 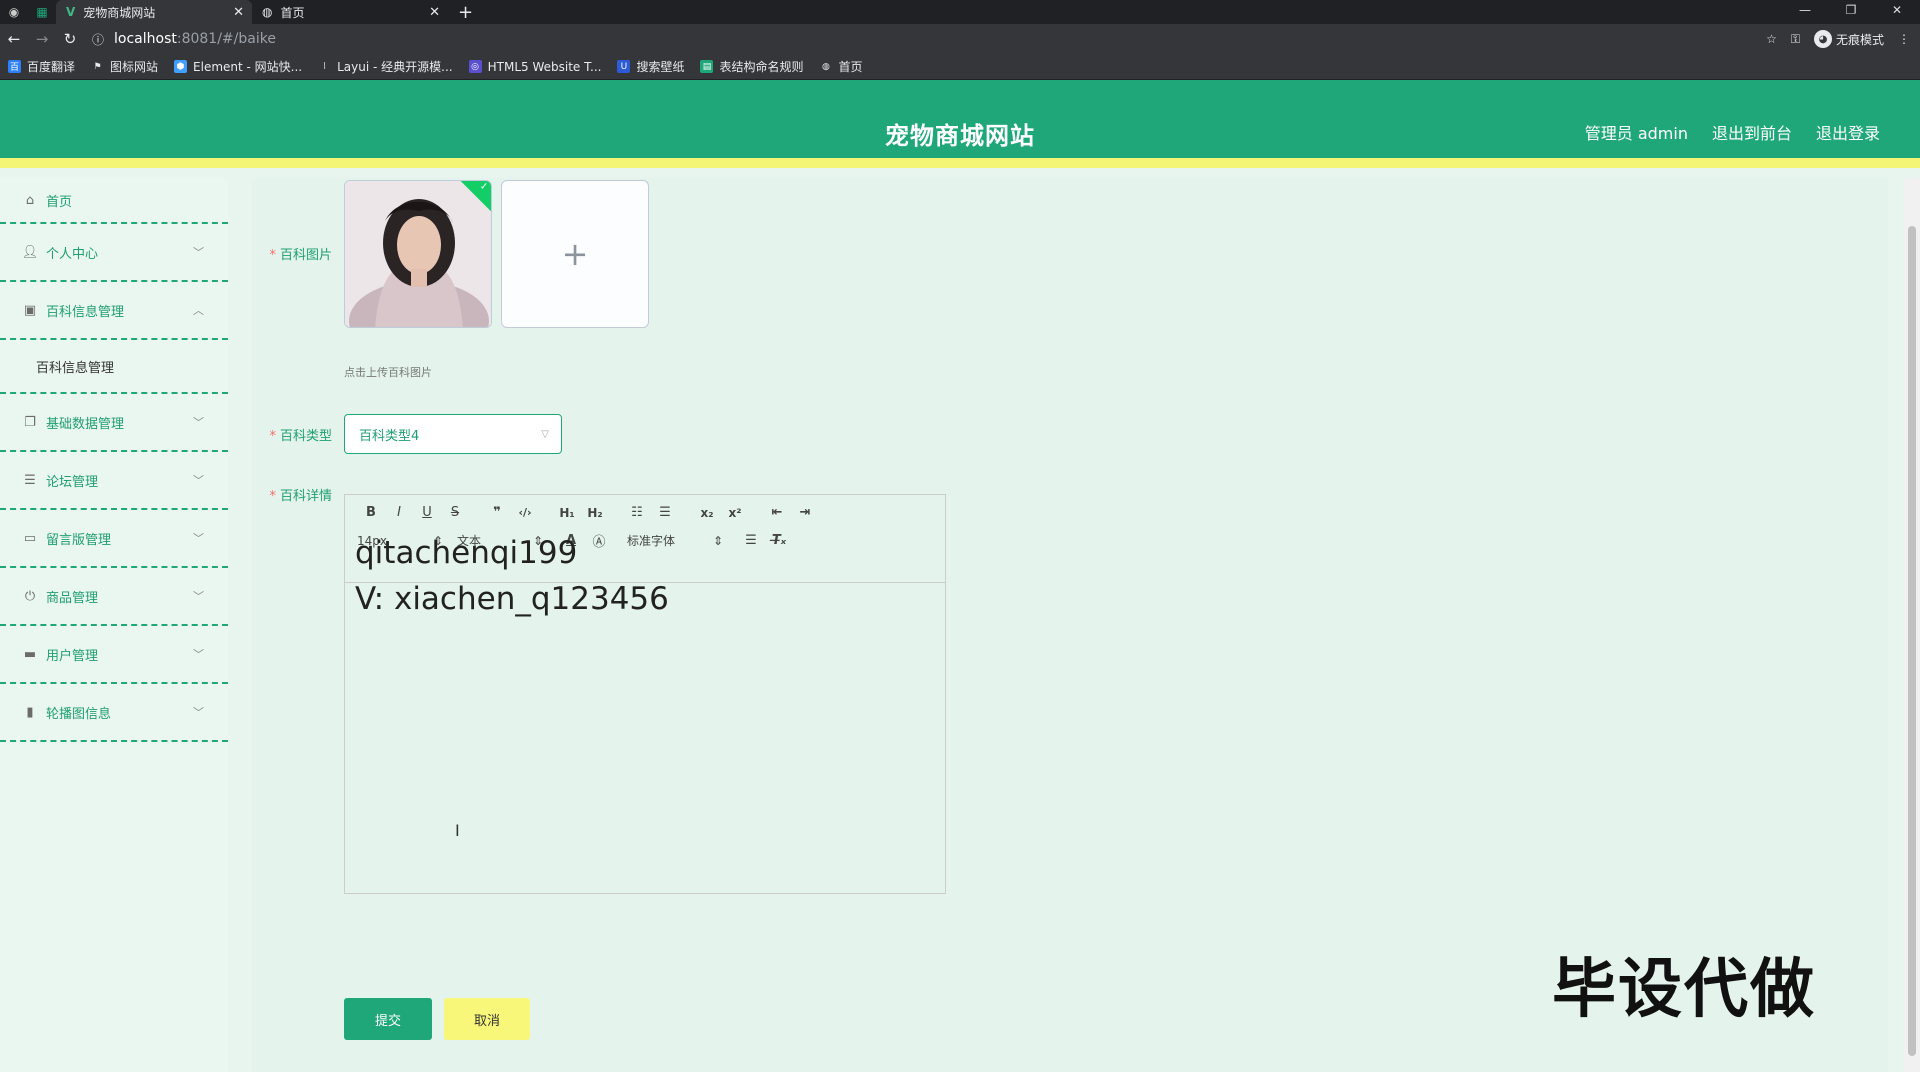 I want to click on bold-icon: B, so click(x=371, y=512).